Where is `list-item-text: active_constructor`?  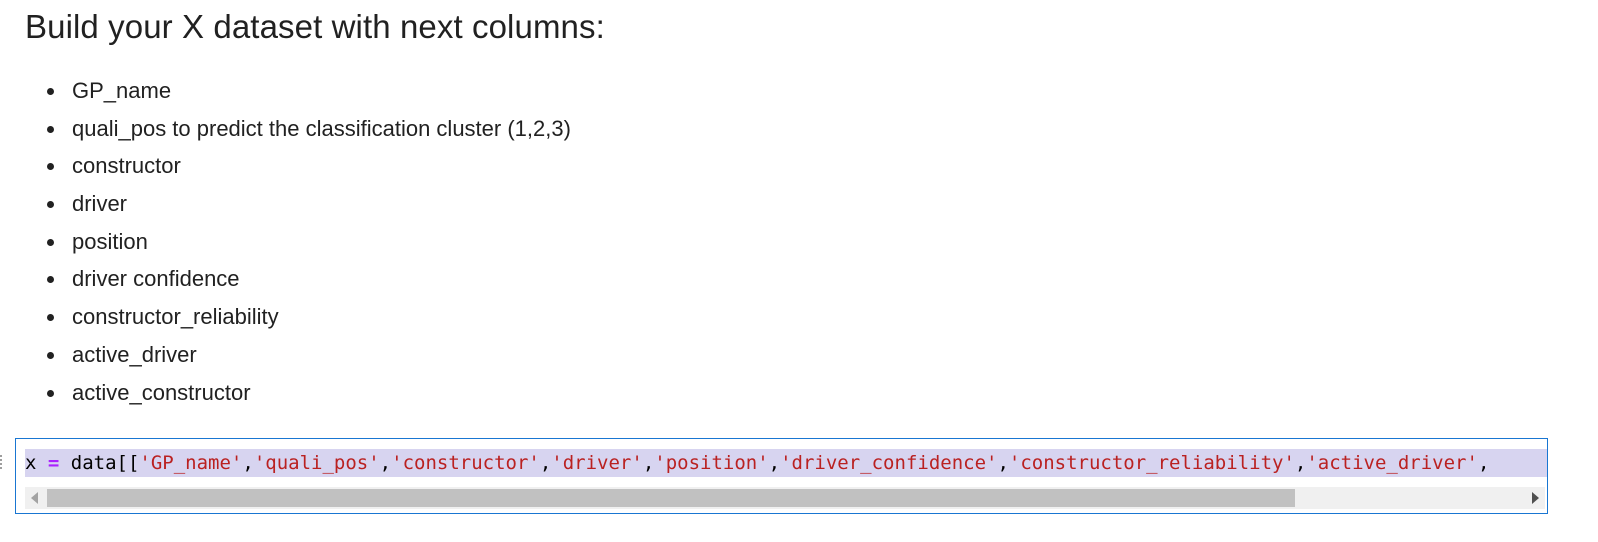 list-item-text: active_constructor is located at coordinates (161, 392).